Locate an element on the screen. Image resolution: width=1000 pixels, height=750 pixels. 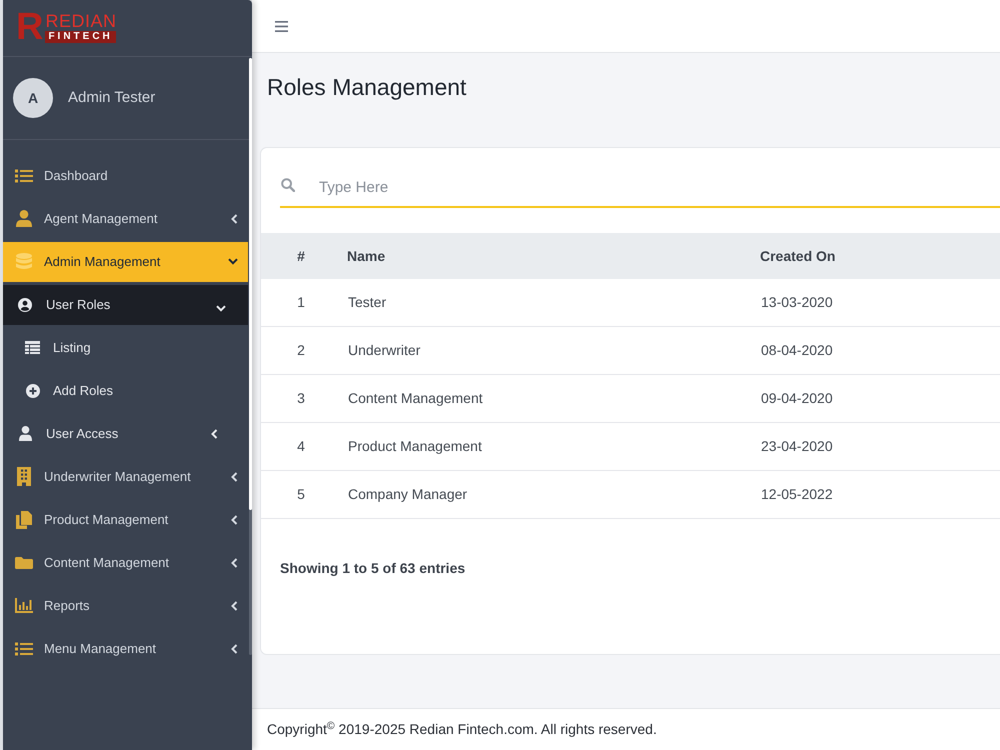
column-header: Created On is located at coordinates (798, 256).